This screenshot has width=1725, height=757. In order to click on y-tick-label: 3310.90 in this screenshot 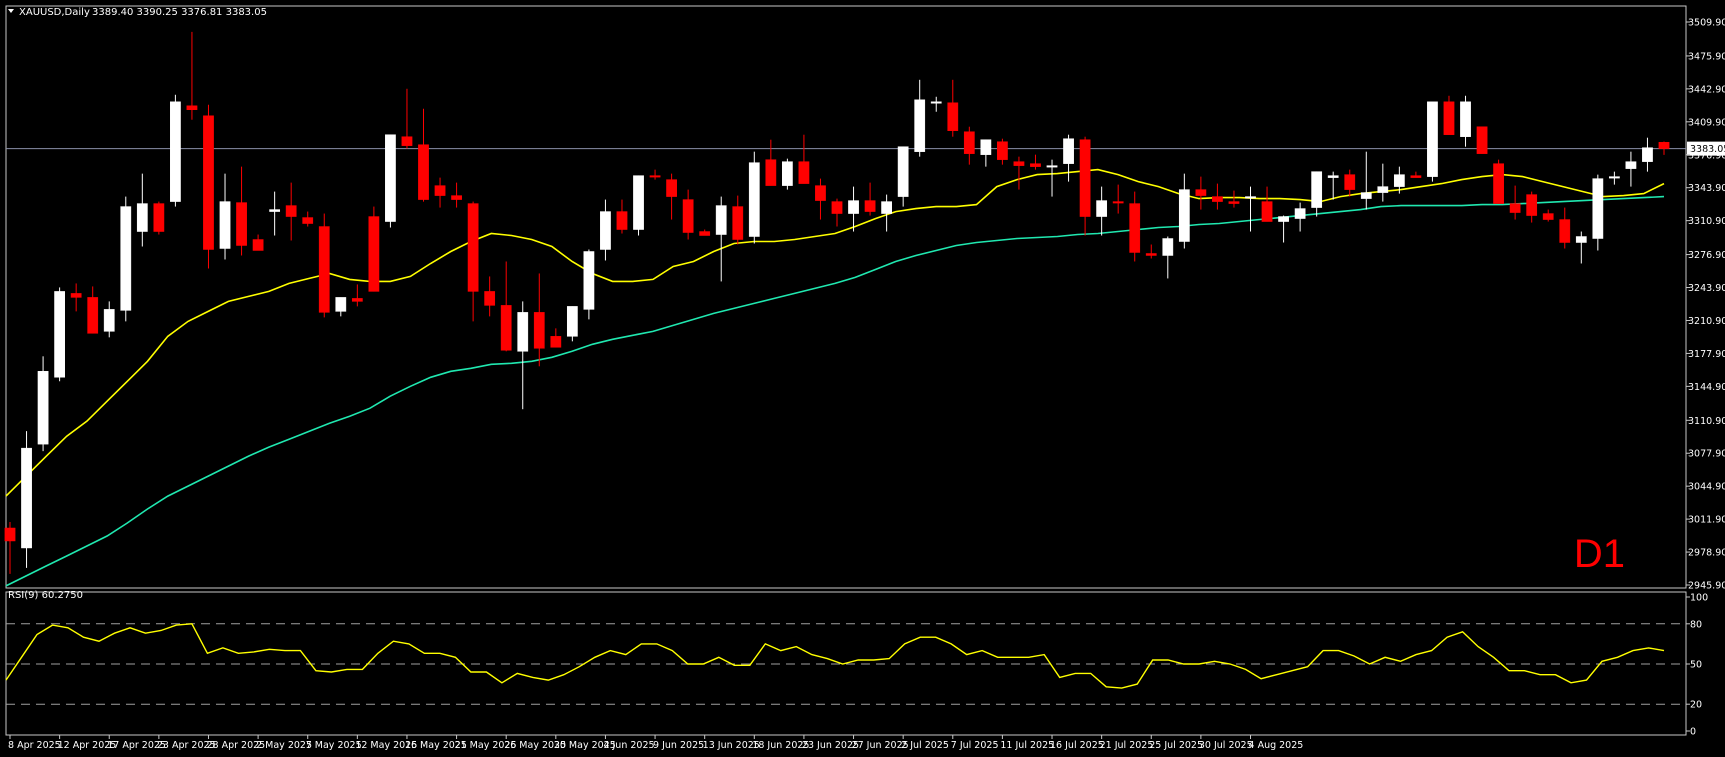, I will do `click(1706, 221)`.